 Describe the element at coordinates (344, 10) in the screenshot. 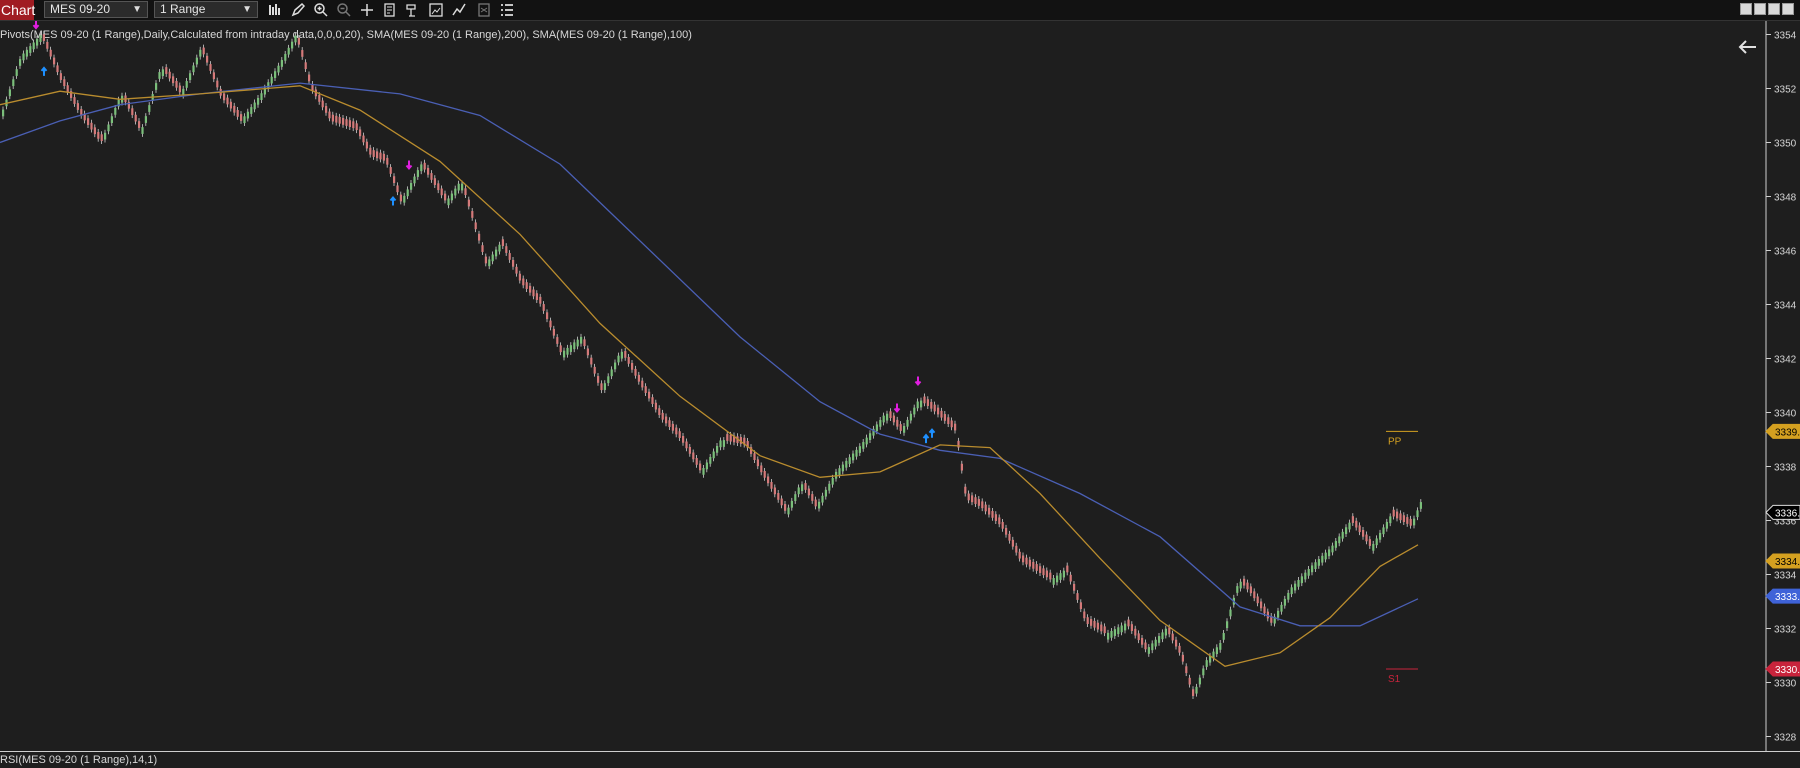

I see `zoom-out-icon` at that location.